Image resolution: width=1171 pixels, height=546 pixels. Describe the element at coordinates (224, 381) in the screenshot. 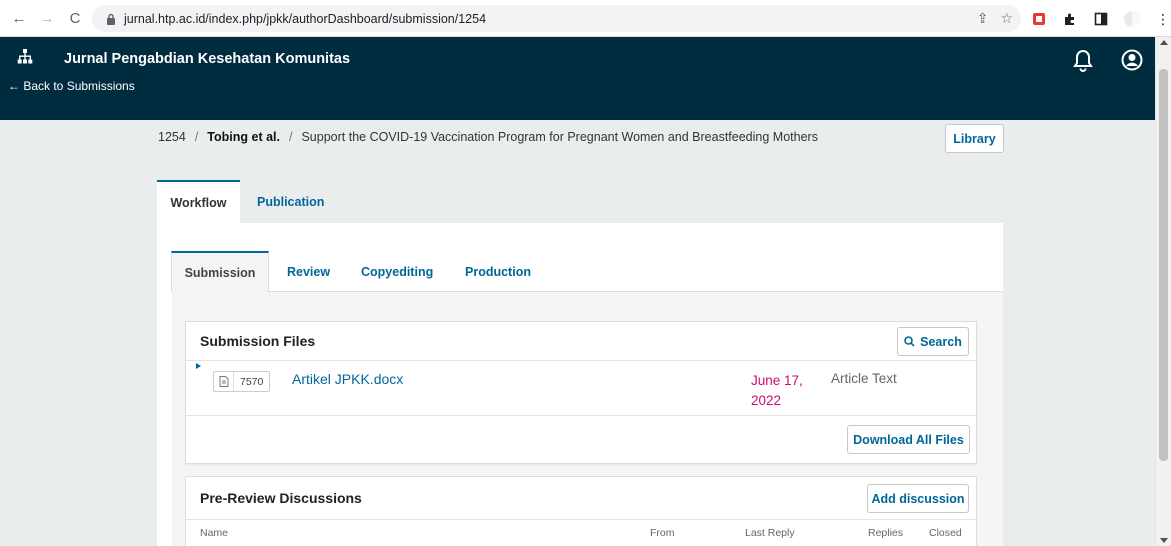

I see `document-icon` at that location.